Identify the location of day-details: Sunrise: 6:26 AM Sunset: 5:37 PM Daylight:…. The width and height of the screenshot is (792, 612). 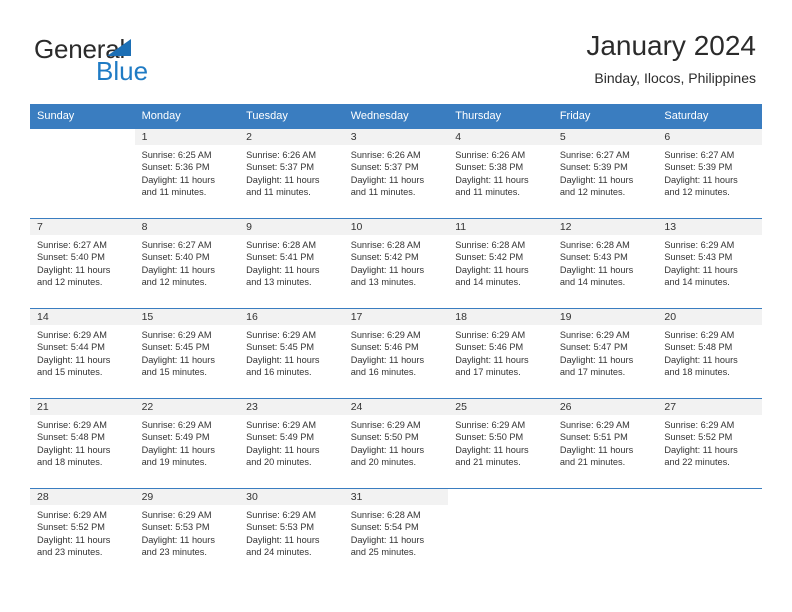
(396, 172).